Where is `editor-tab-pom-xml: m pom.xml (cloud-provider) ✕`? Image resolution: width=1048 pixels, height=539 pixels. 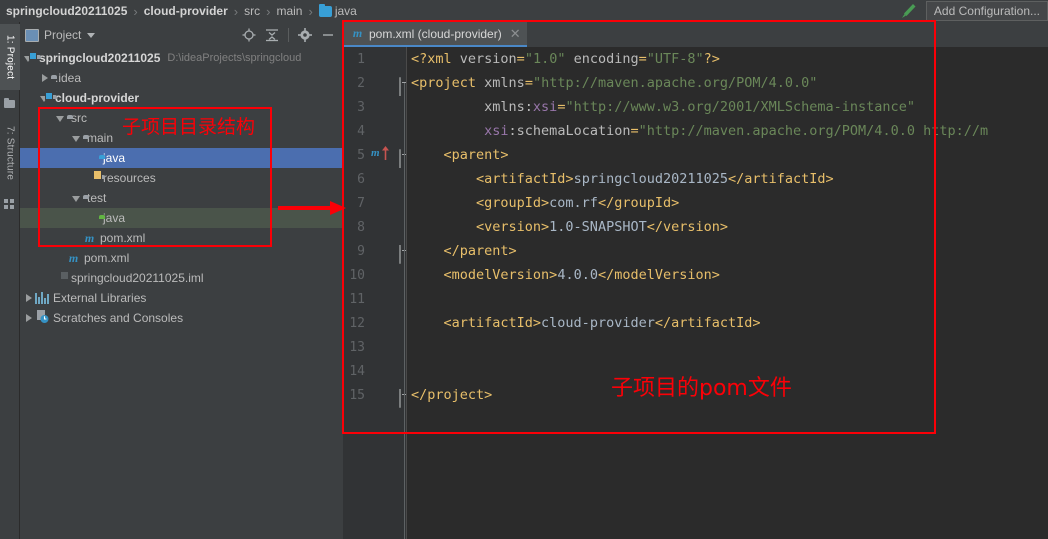 editor-tab-pom-xml: m pom.xml (cloud-provider) ✕ is located at coordinates (435, 34).